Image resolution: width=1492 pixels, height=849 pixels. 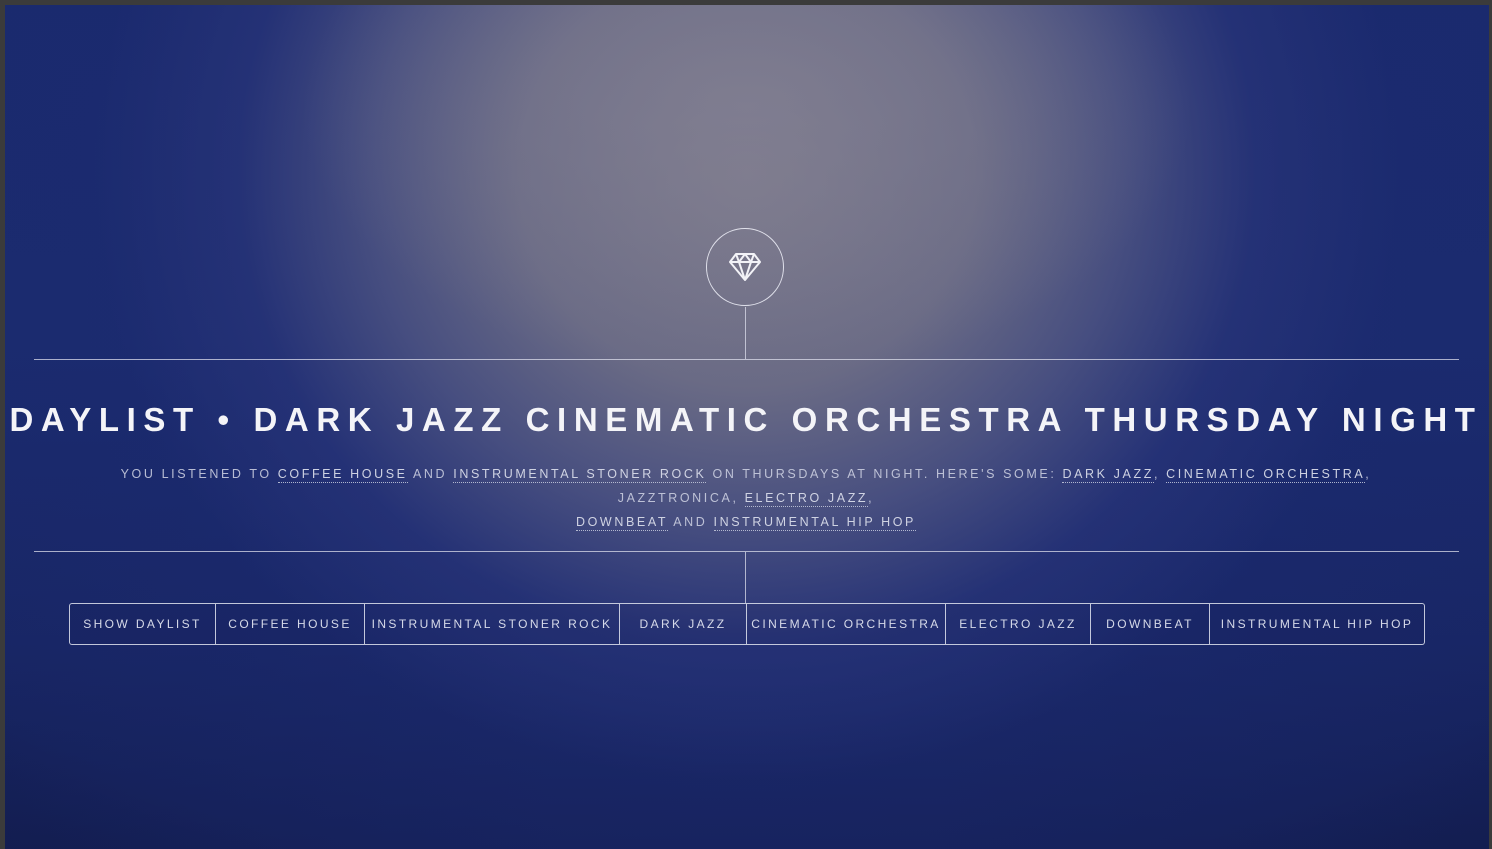 What do you see at coordinates (745, 577) in the screenshot?
I see `connector-line-bottom` at bounding box center [745, 577].